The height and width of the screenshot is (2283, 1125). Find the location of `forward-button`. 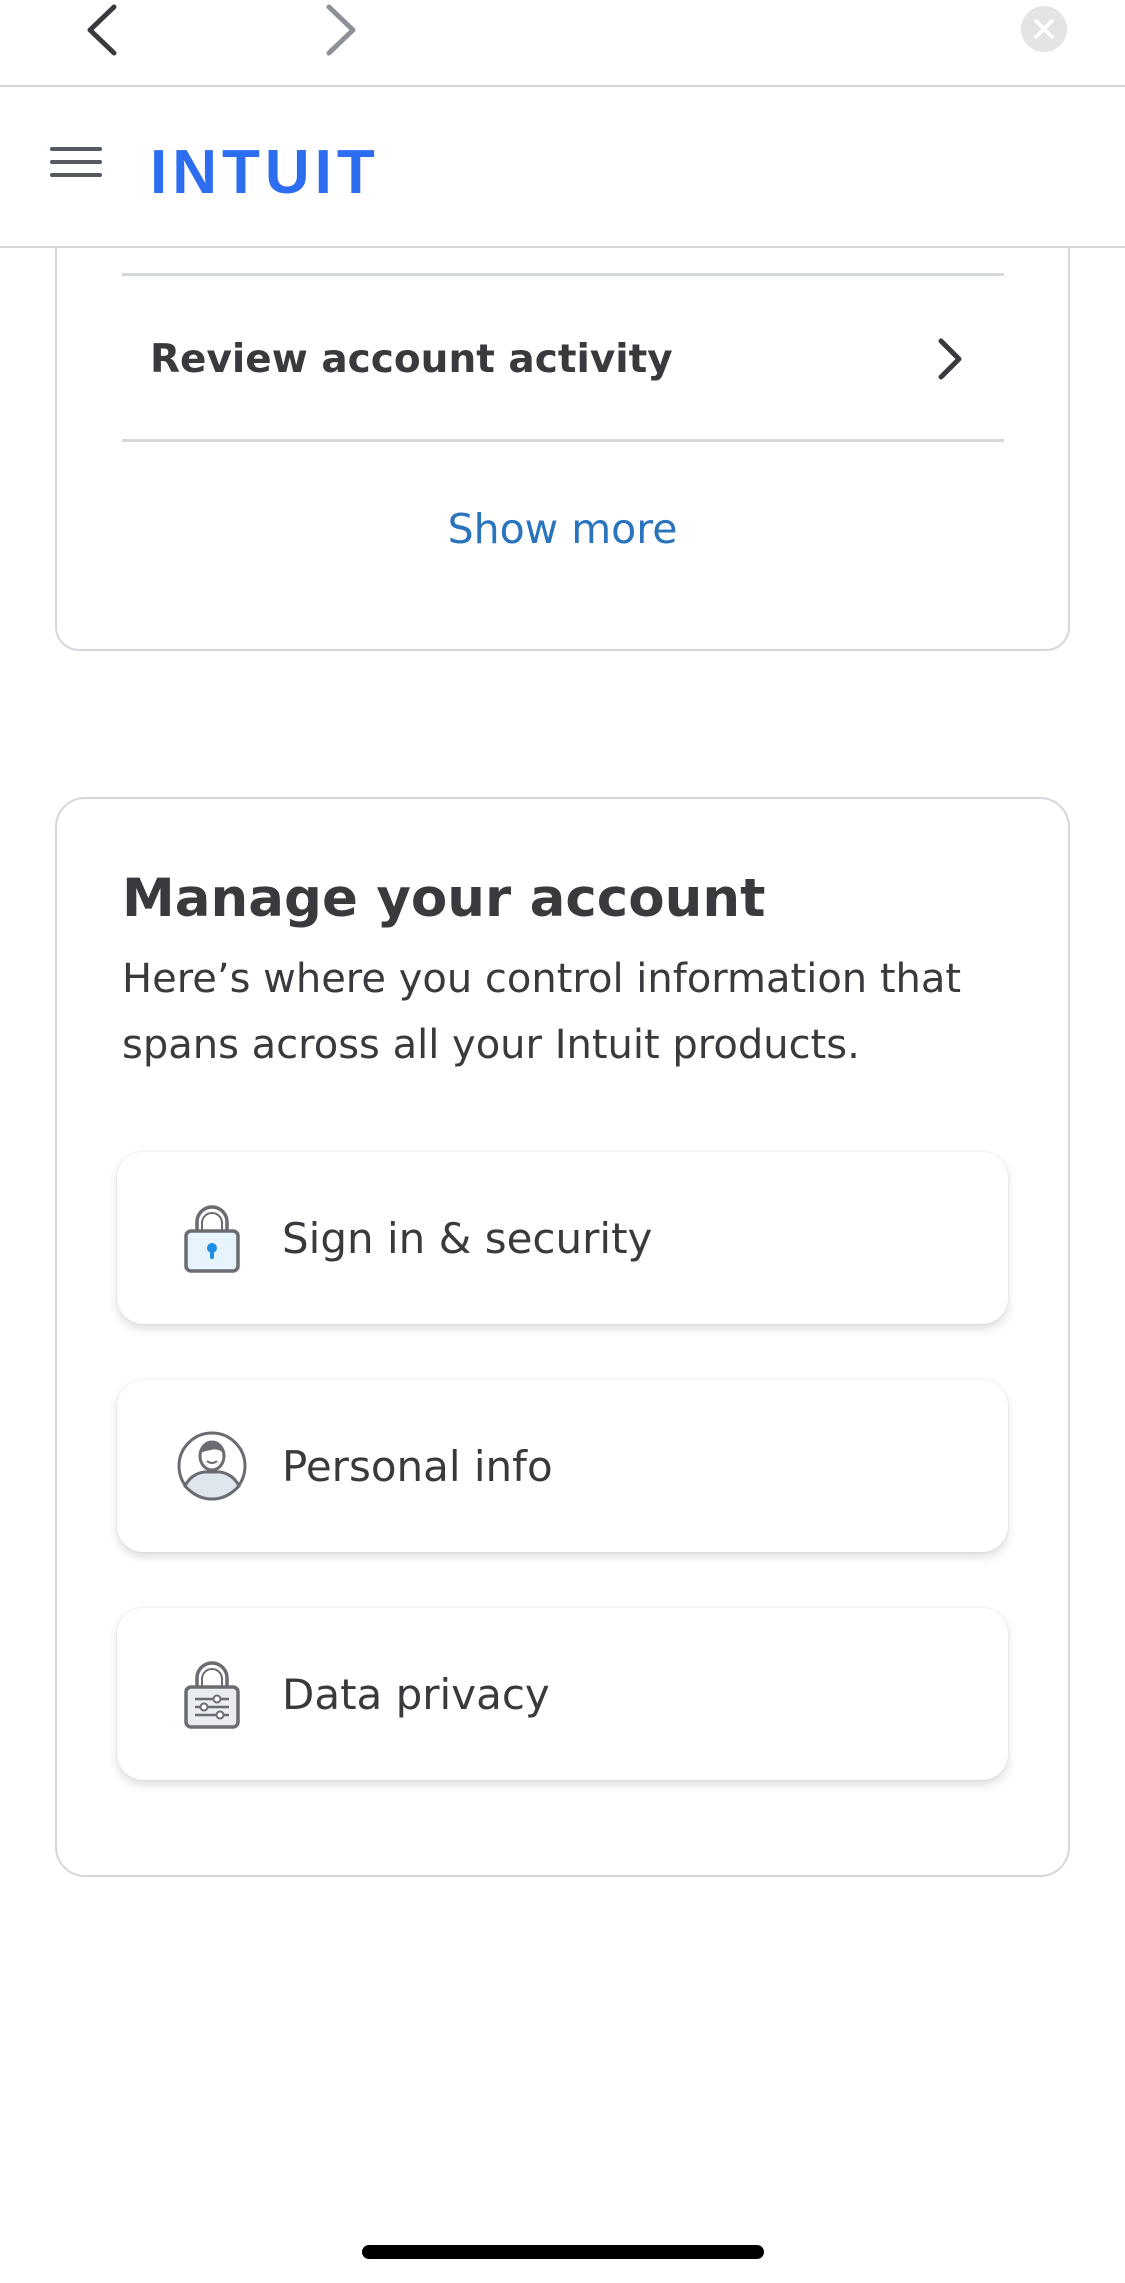

forward-button is located at coordinates (341, 30).